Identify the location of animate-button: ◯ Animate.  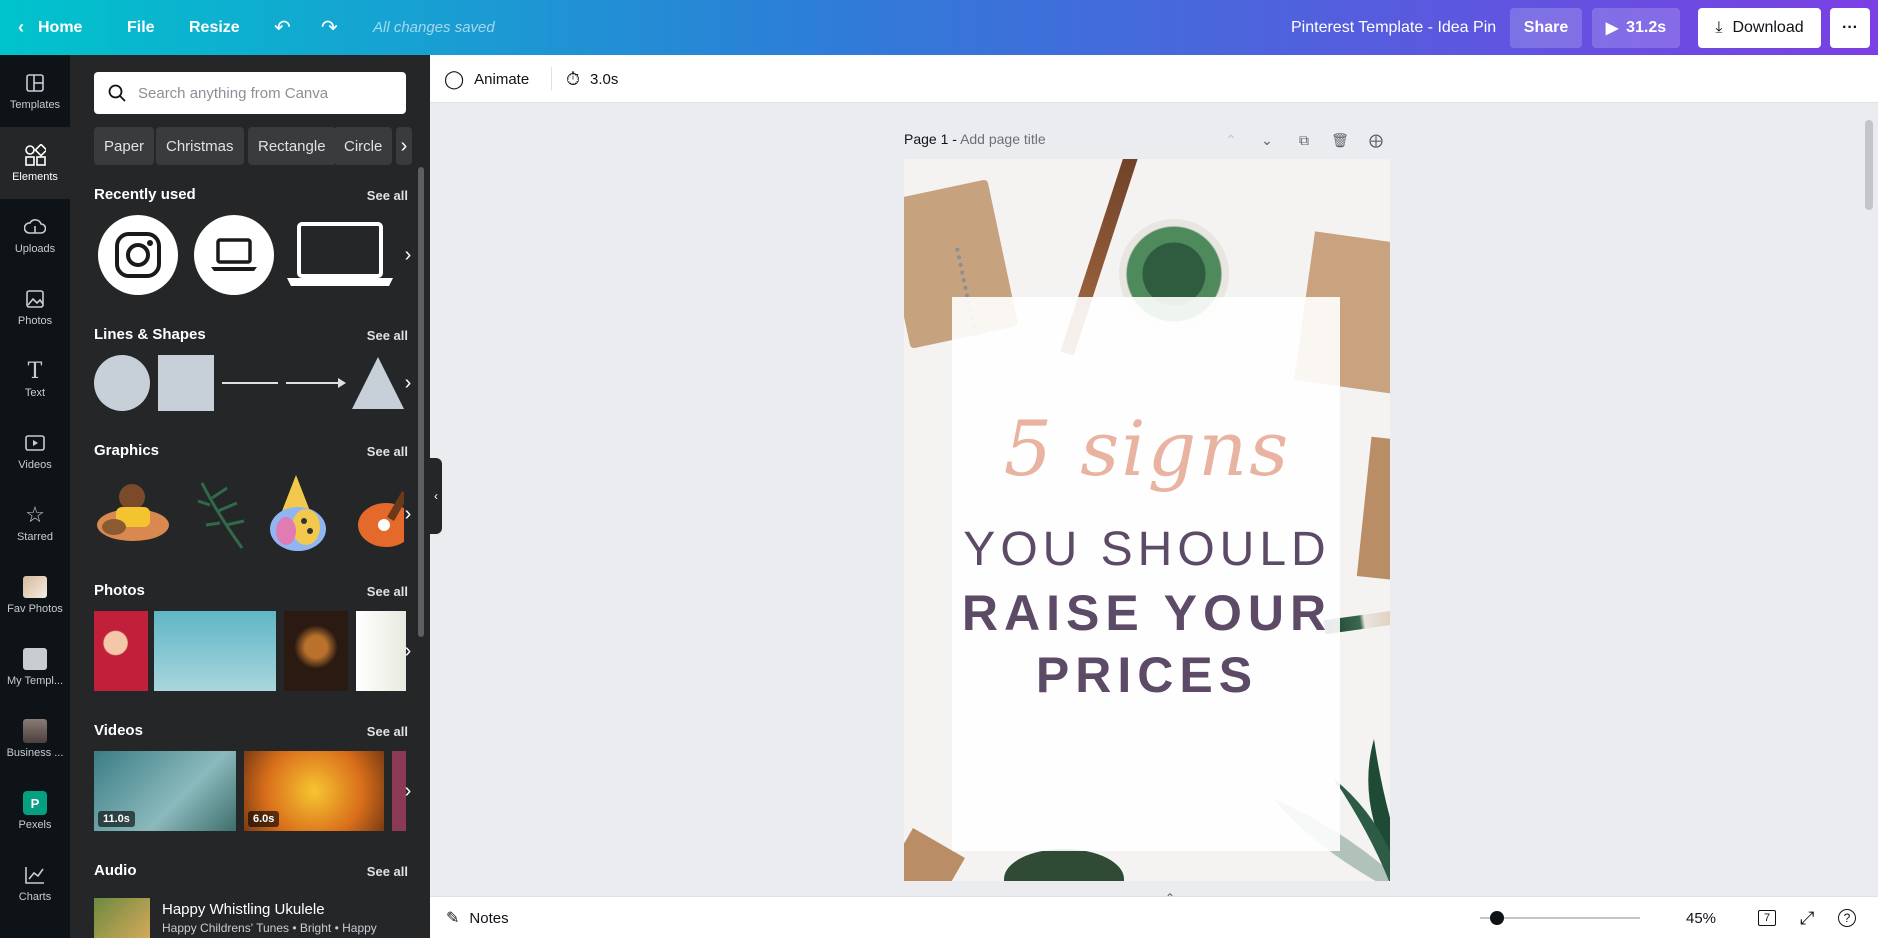
(486, 79).